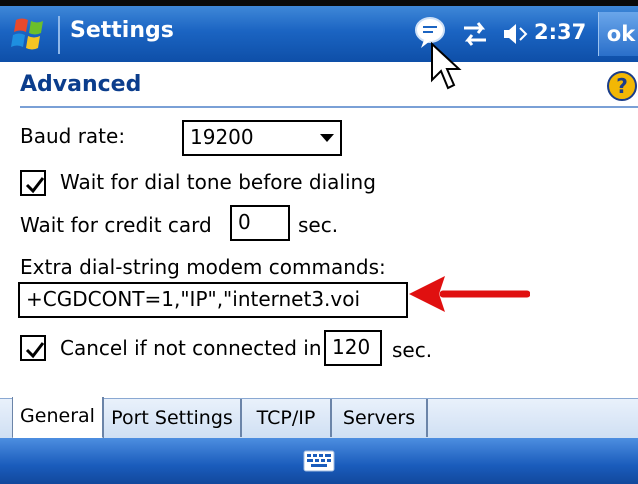 This screenshot has height=484, width=638. I want to click on cancel-checkbox, so click(33, 348).